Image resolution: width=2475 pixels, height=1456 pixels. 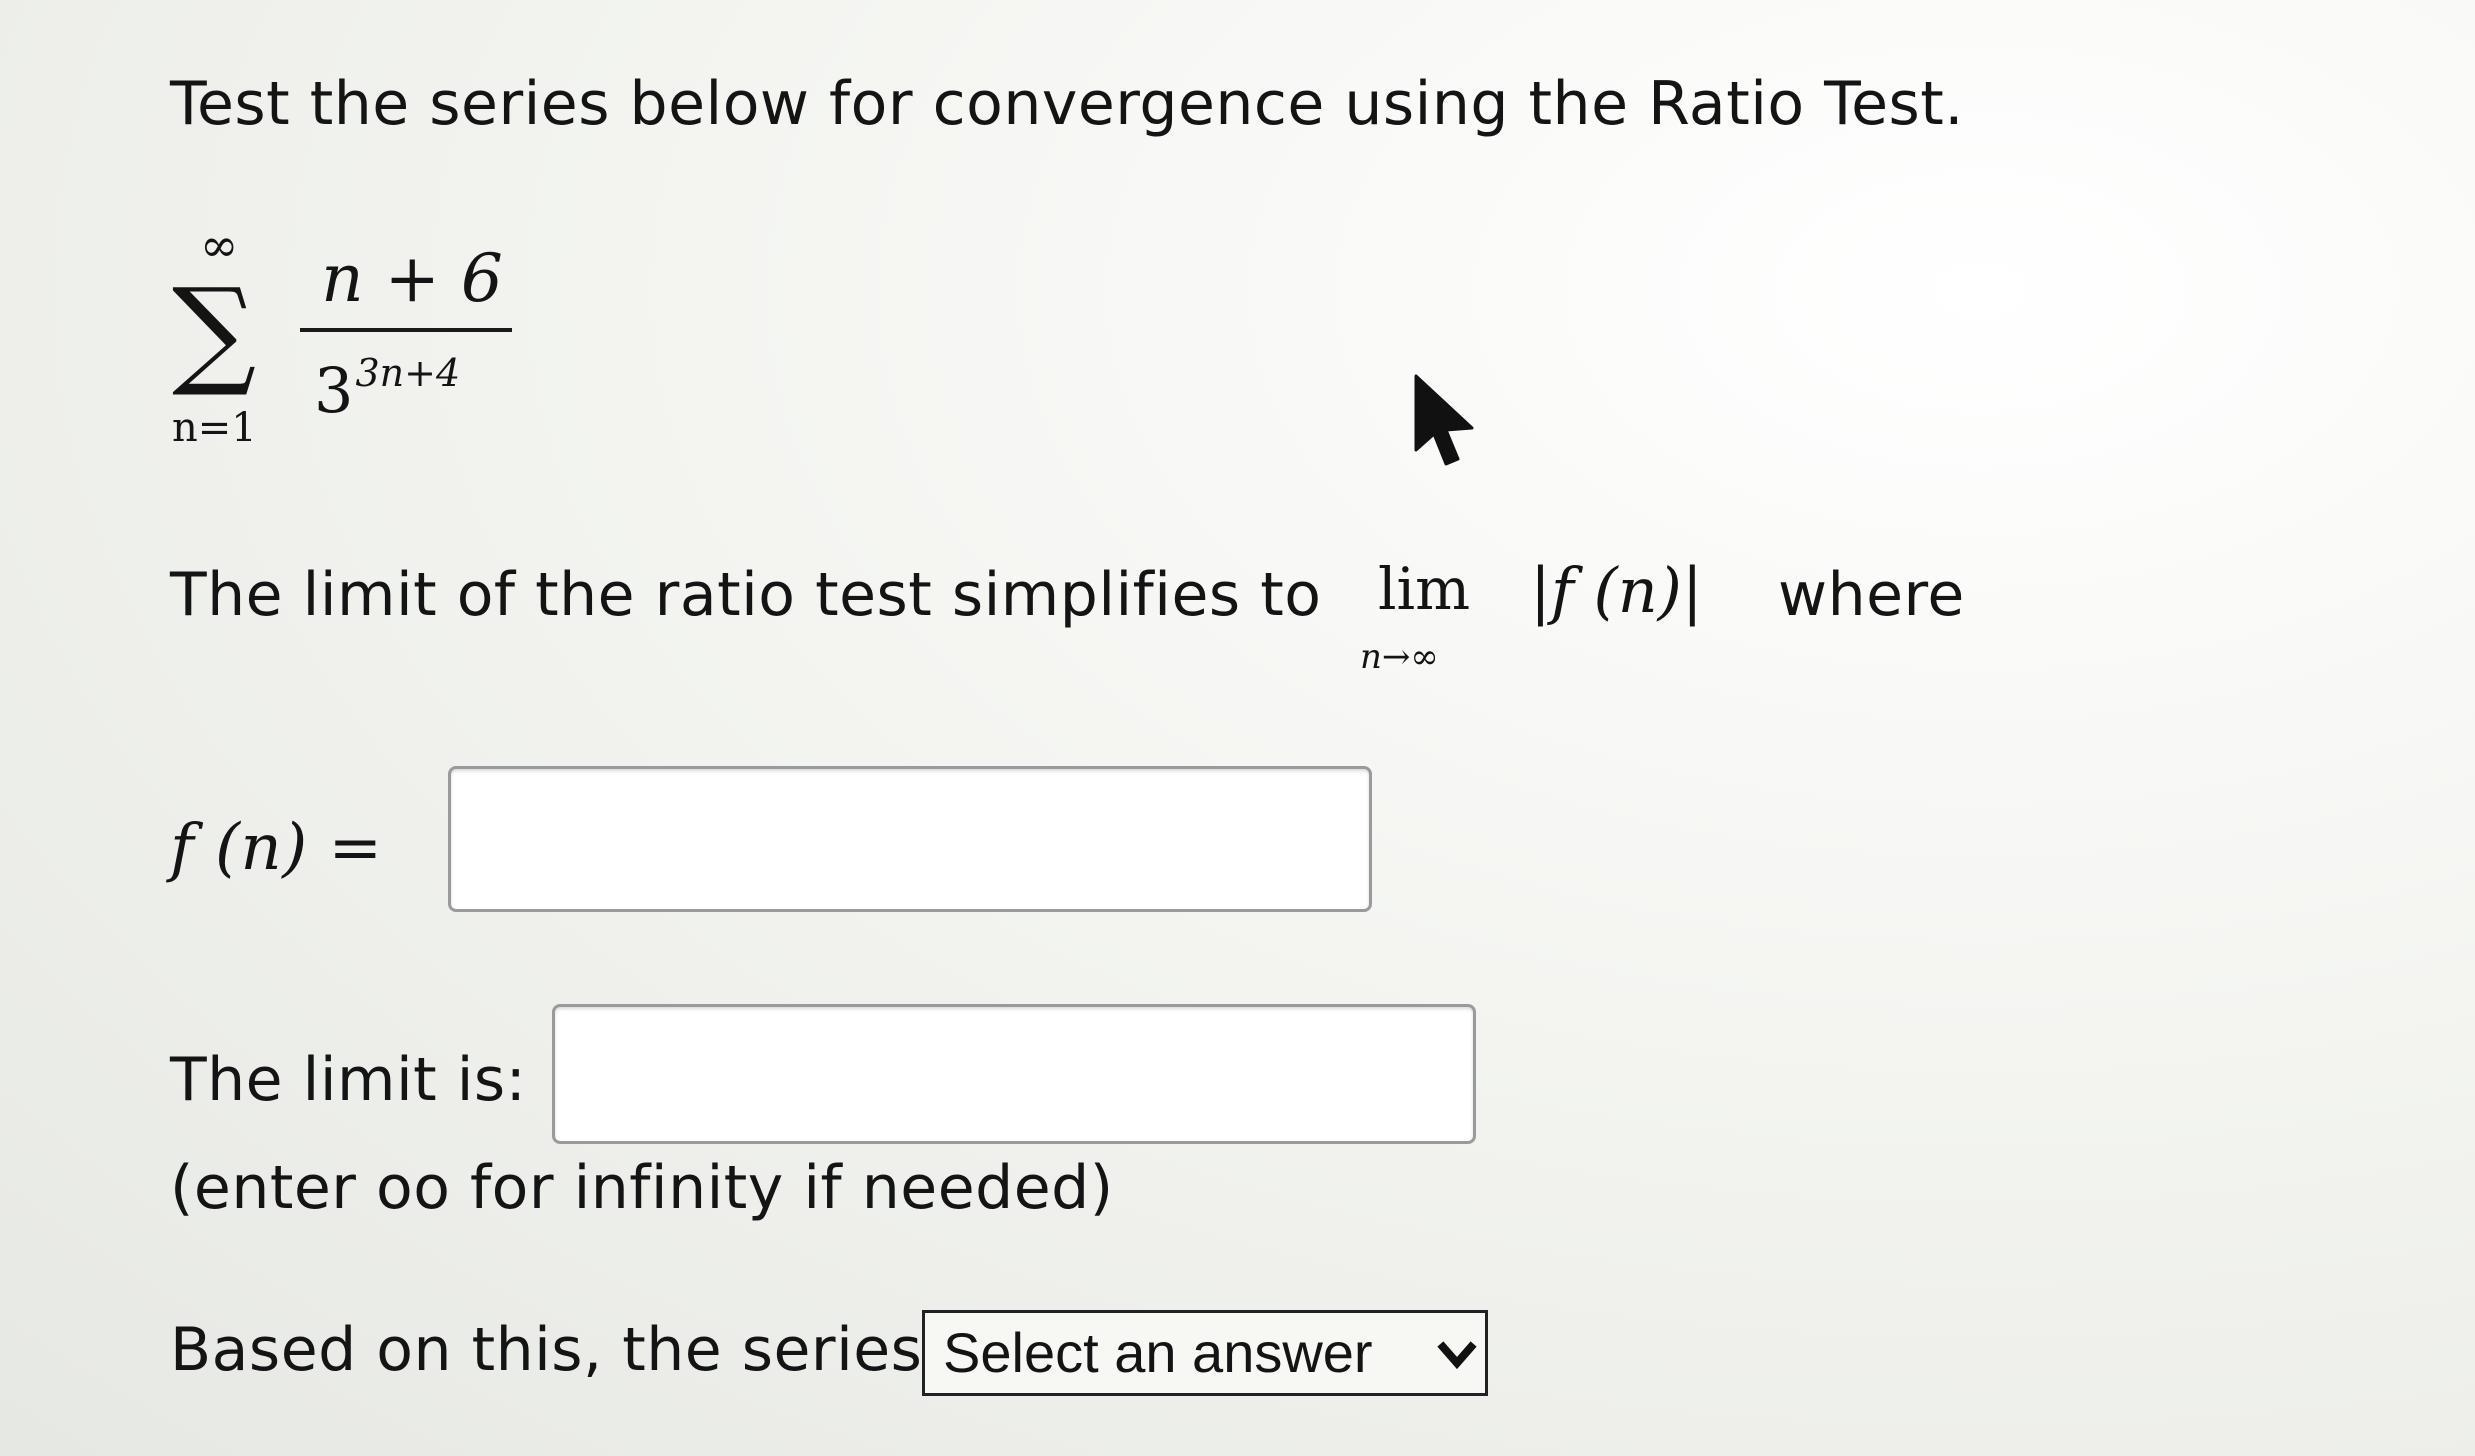 What do you see at coordinates (642, 1188) in the screenshot?
I see `limit-hint: (enter oo for infinity if needed)` at bounding box center [642, 1188].